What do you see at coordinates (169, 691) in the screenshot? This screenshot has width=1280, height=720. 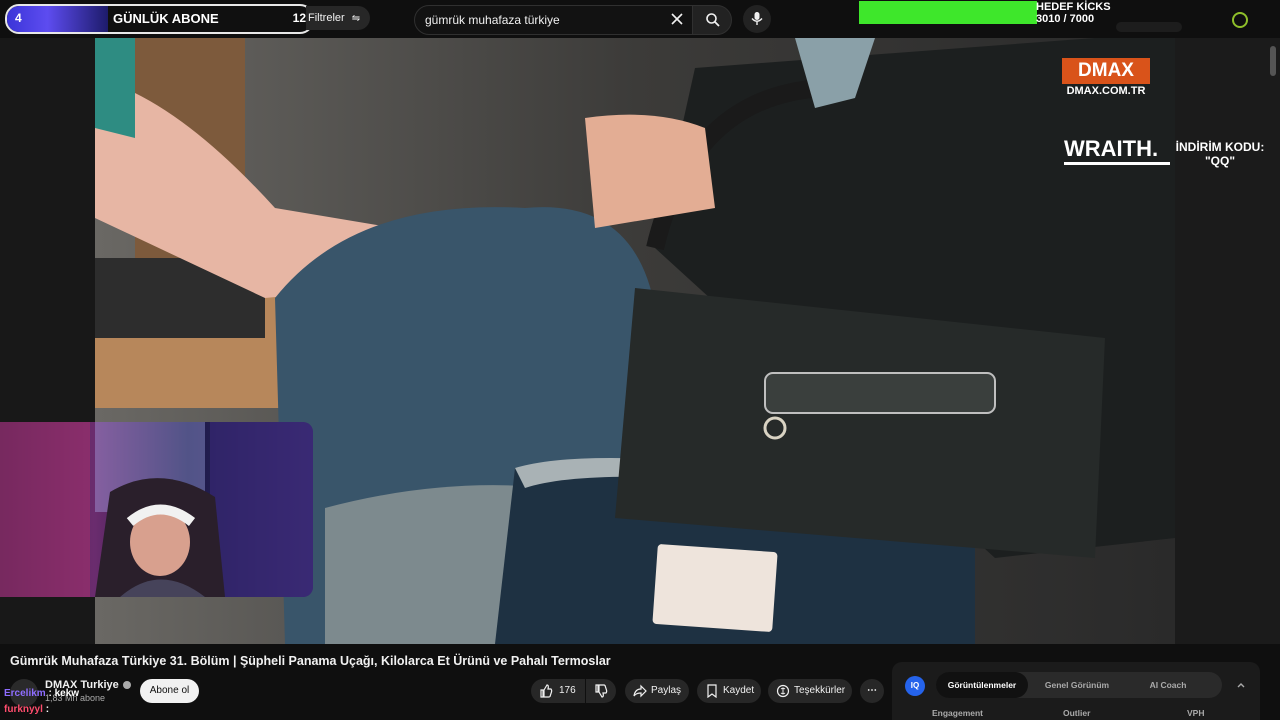 I see `subscribe-button: Abone ol` at bounding box center [169, 691].